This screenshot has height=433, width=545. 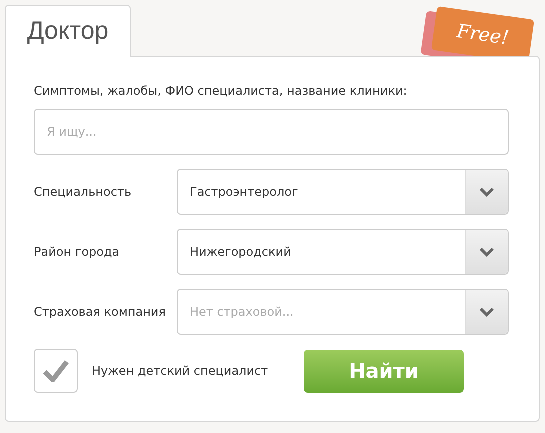 I want to click on tab: Доктор, so click(x=68, y=31).